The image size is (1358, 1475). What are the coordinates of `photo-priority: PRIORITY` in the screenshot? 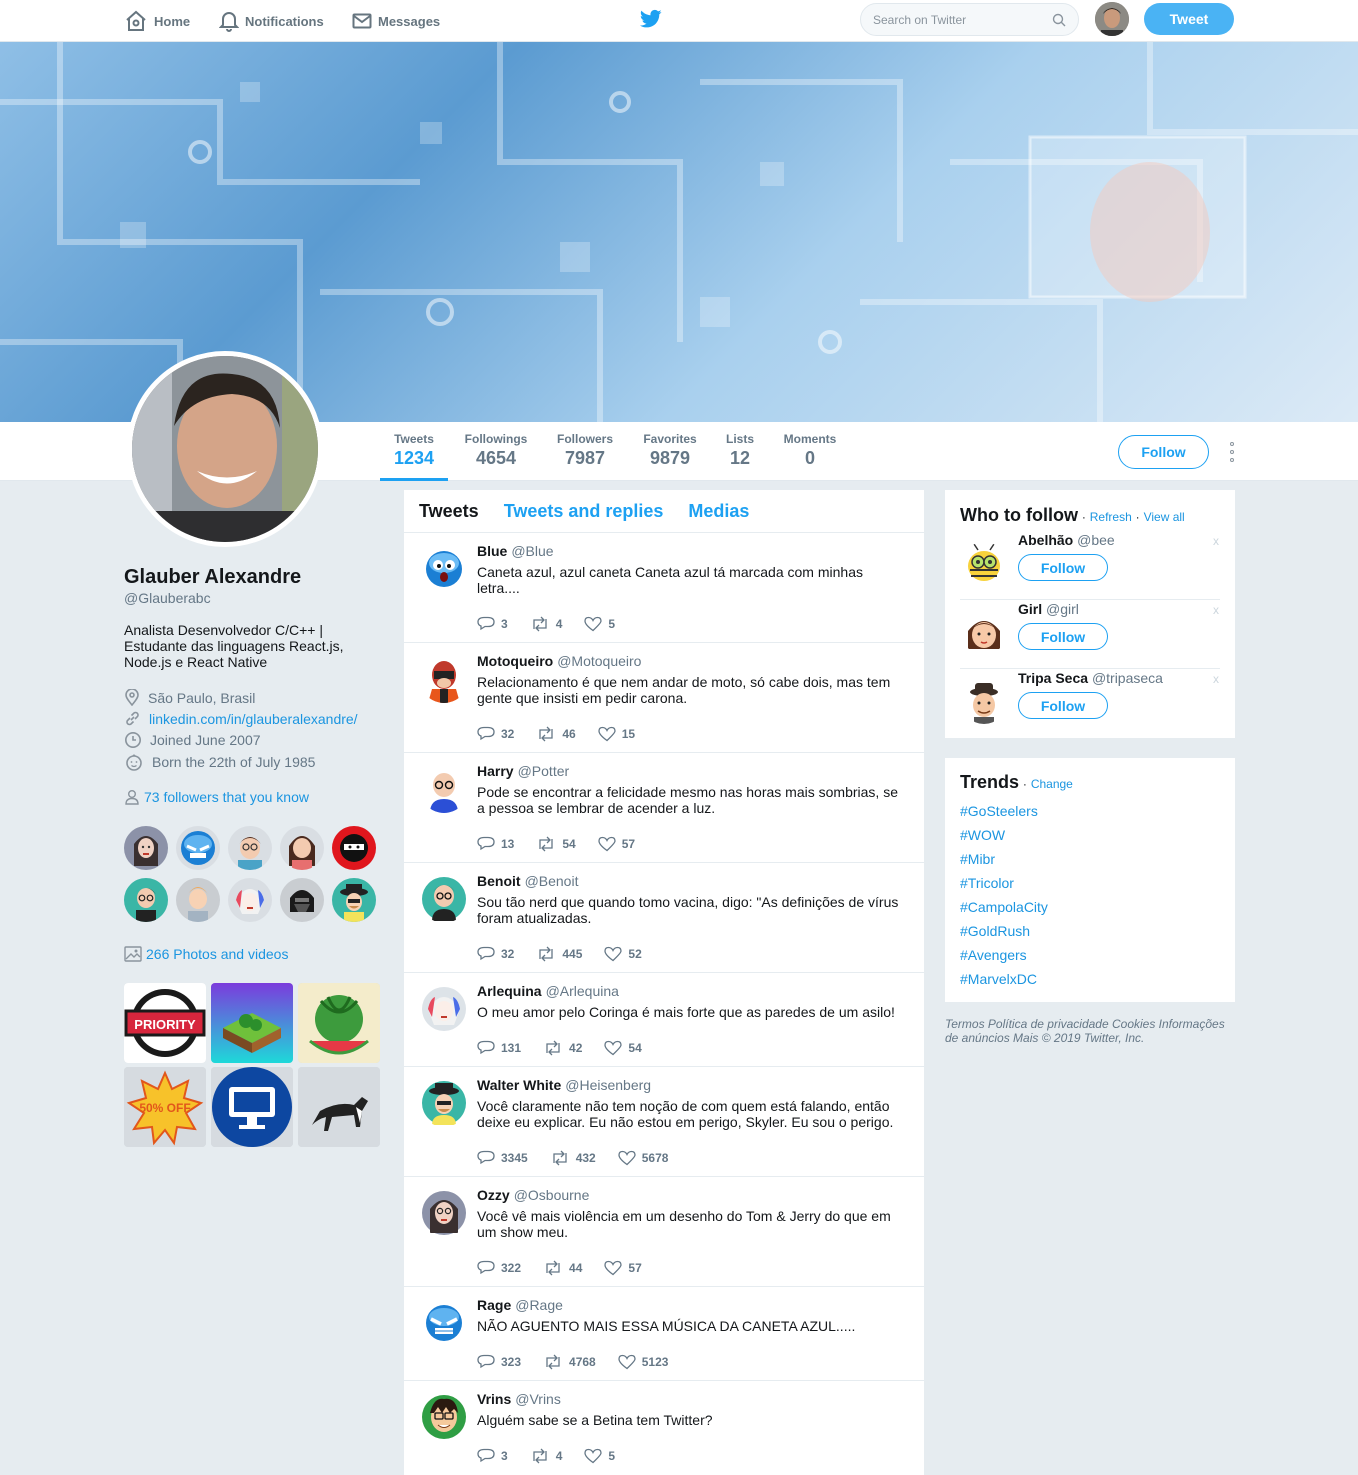 It's located at (165, 1023).